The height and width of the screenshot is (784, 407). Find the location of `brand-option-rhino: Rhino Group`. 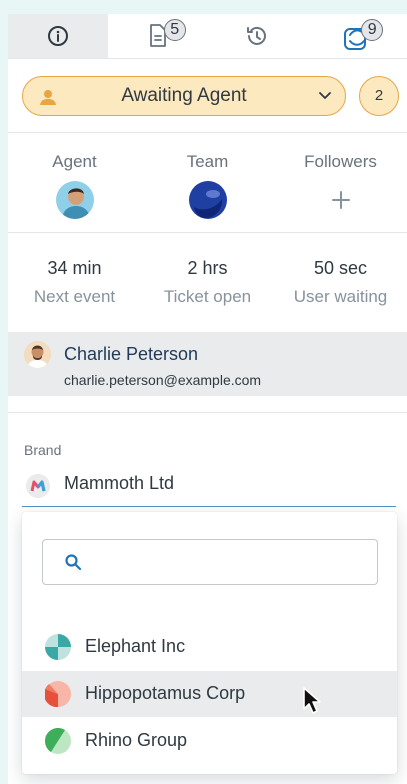

brand-option-rhino: Rhino Group is located at coordinates (209, 741).